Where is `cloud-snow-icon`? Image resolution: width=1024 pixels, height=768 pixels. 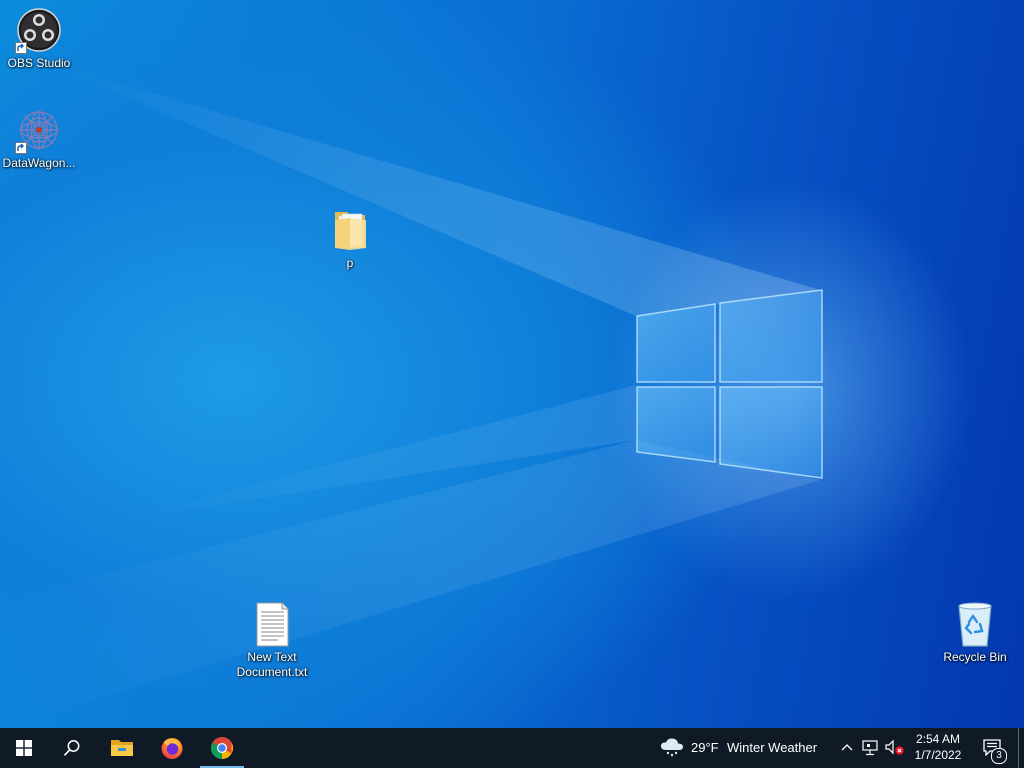 cloud-snow-icon is located at coordinates (672, 747).